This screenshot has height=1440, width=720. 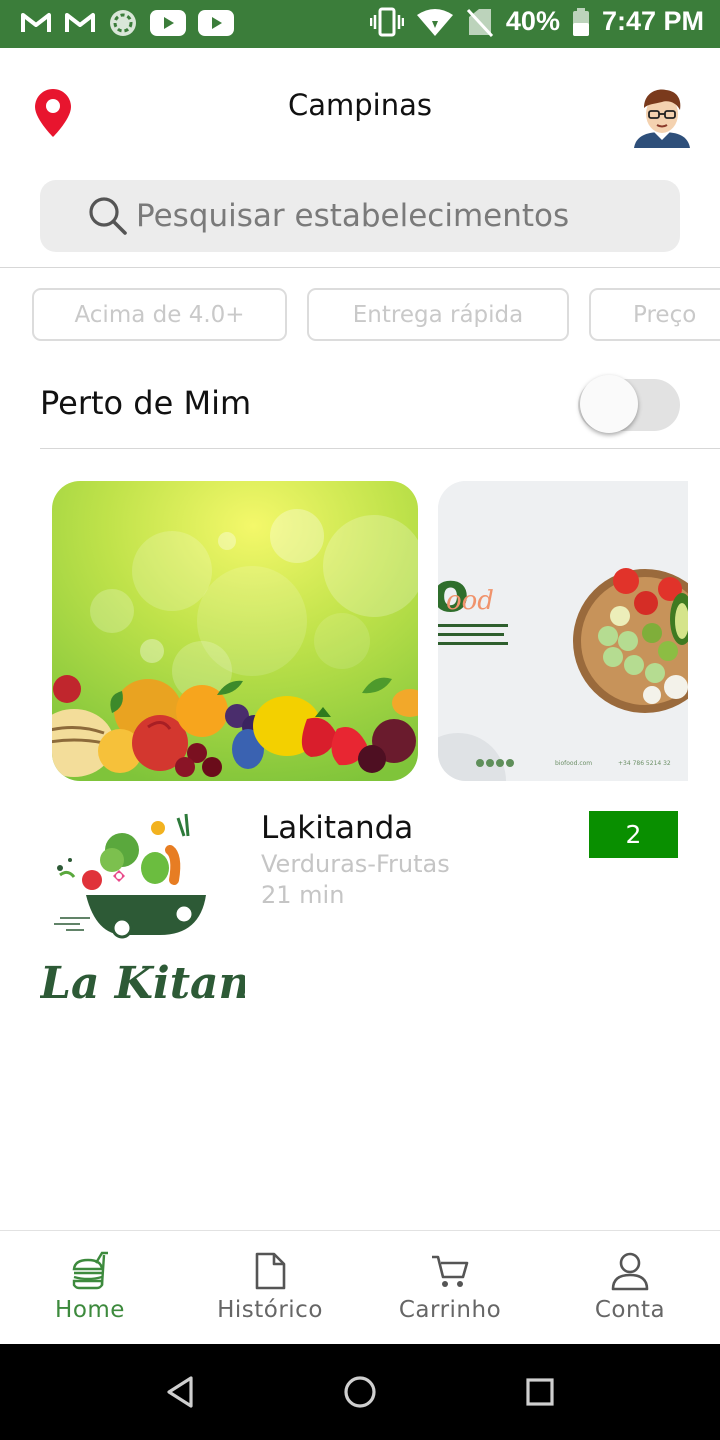 I want to click on document-icon, so click(x=270, y=1271).